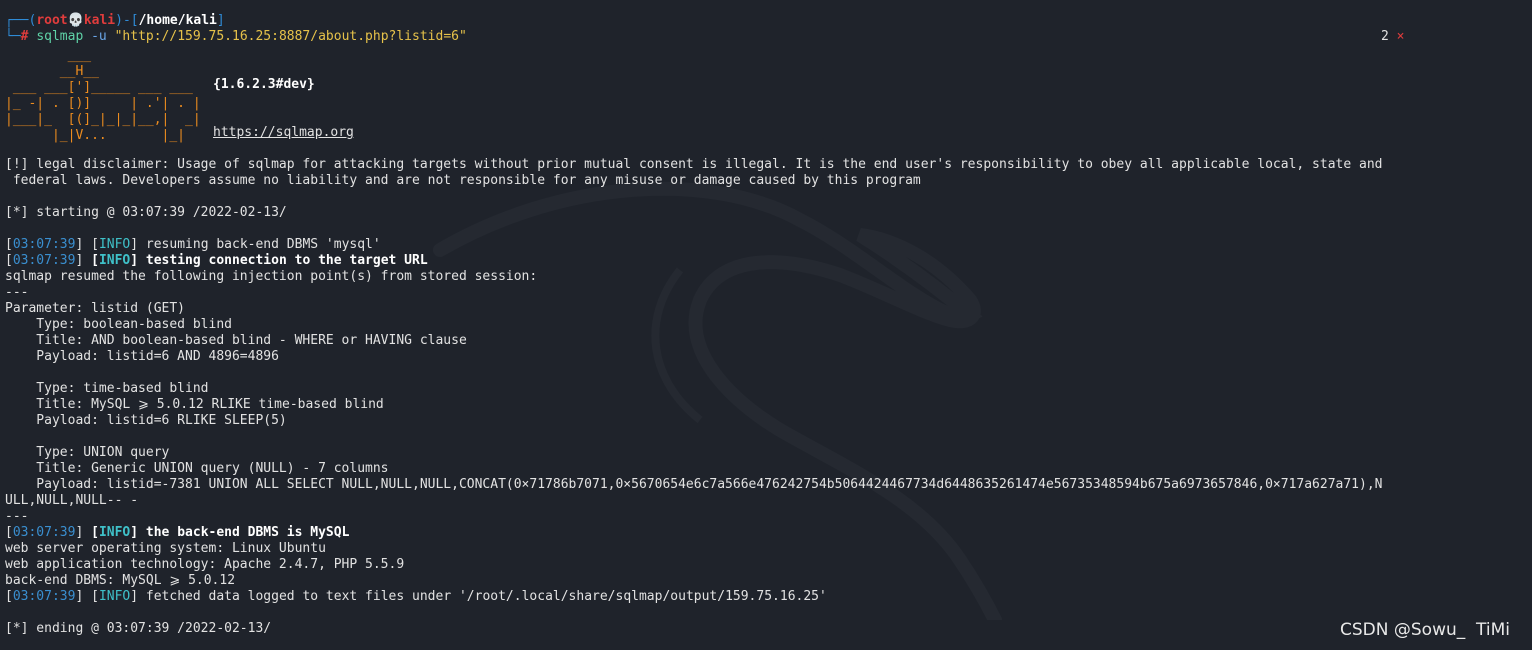 The height and width of the screenshot is (650, 1532). Describe the element at coordinates (1425, 630) in the screenshot. I see `csdn-watermark: CSDN @Sowu_ TiMi` at that location.